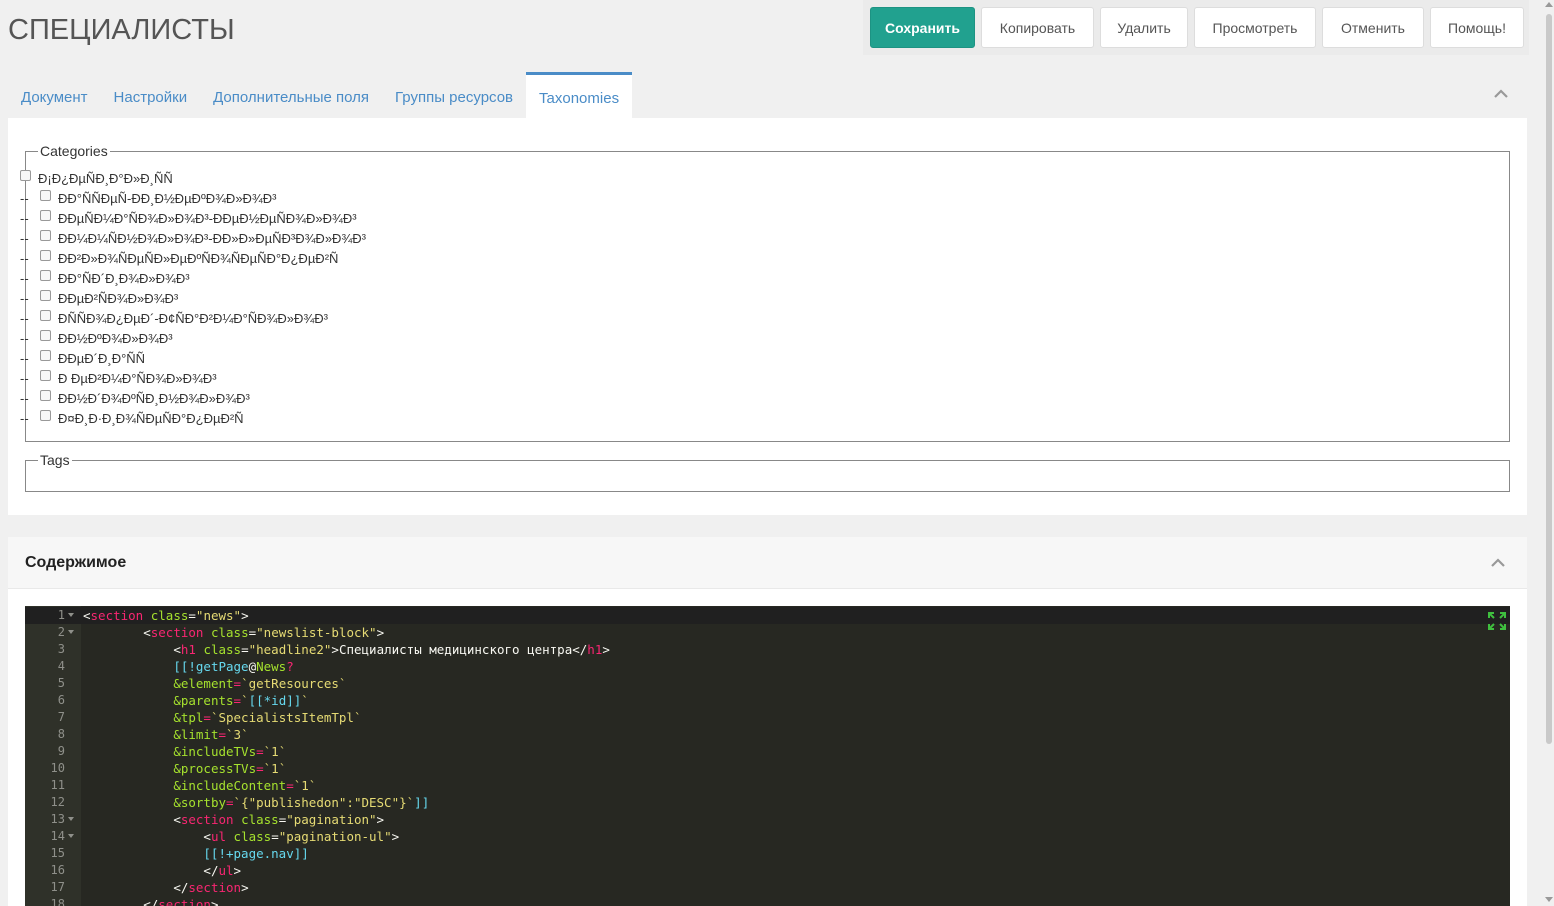  Describe the element at coordinates (1477, 27) in the screenshot. I see `help-button: Помощь!` at that location.